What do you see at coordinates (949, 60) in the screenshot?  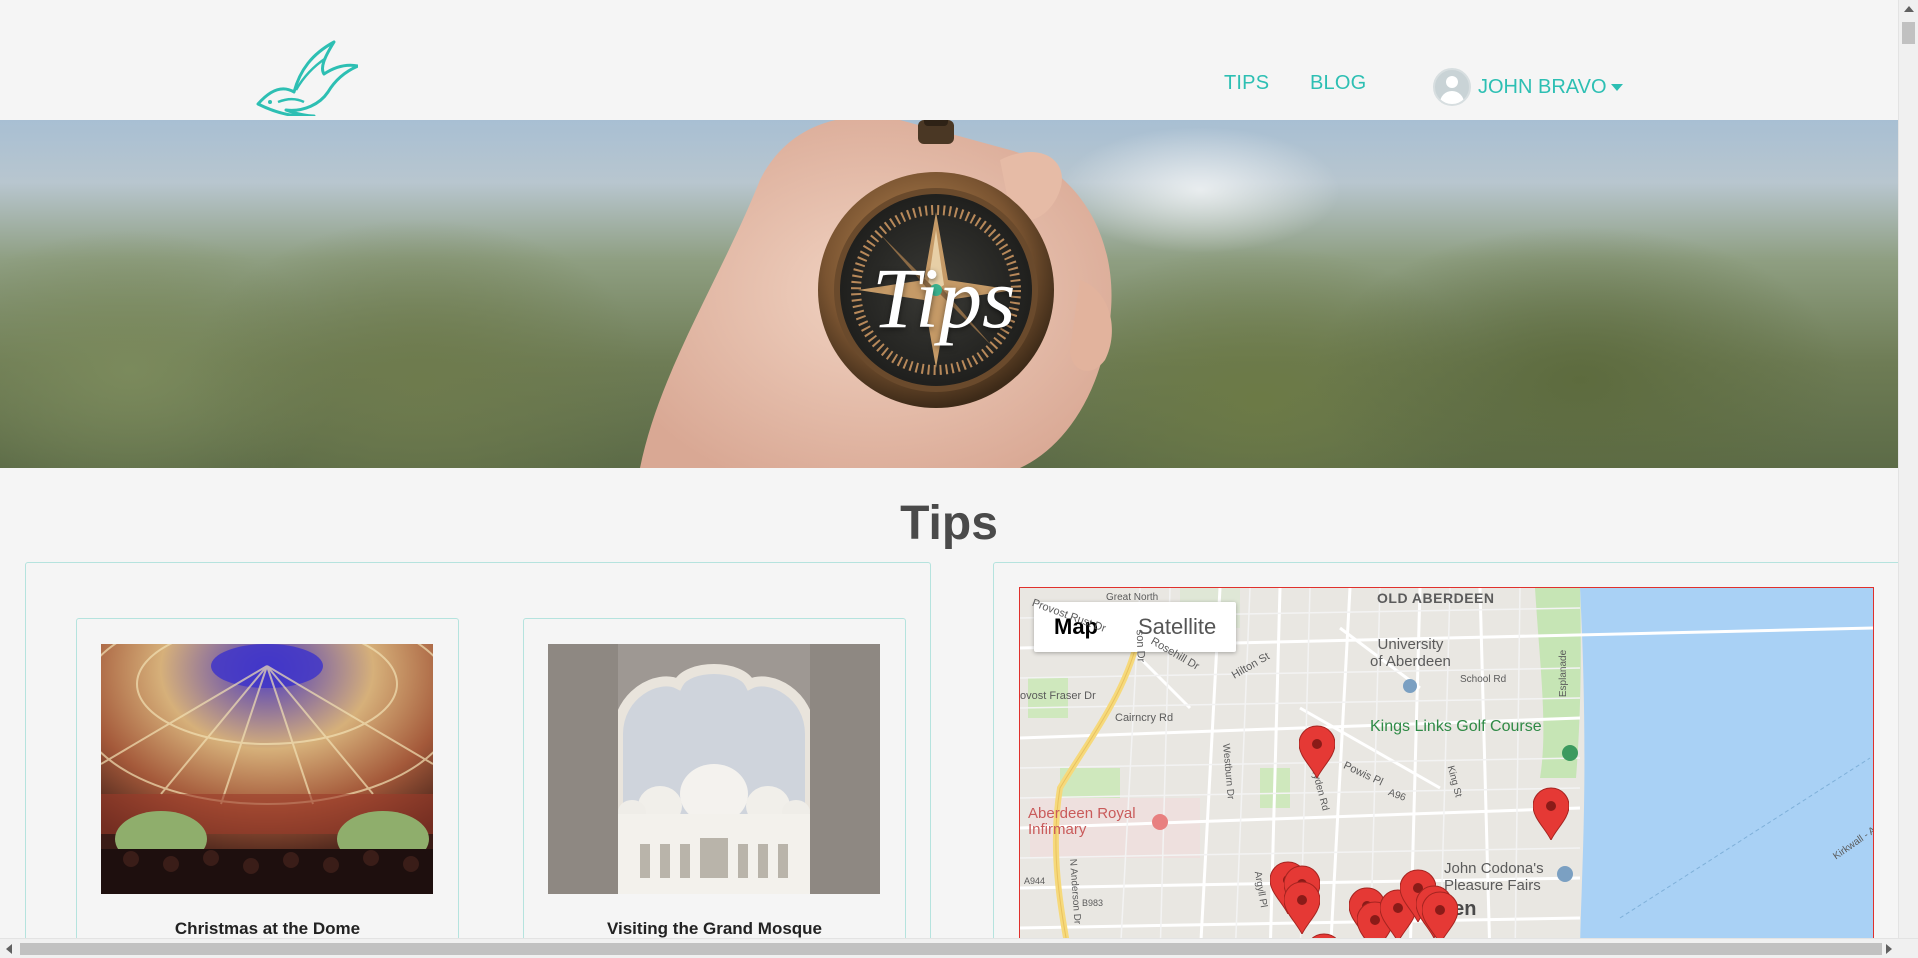 I see `site-header: TIPS BLOG JOHN BRAVO` at bounding box center [949, 60].